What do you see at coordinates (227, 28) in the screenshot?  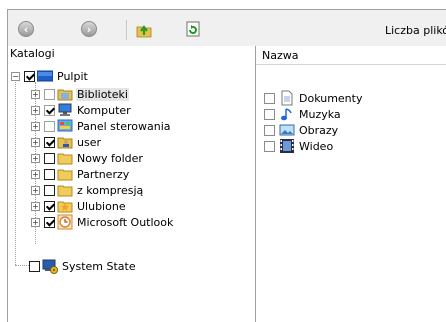 I see `toolbar: ‹ › Liczba plików` at bounding box center [227, 28].